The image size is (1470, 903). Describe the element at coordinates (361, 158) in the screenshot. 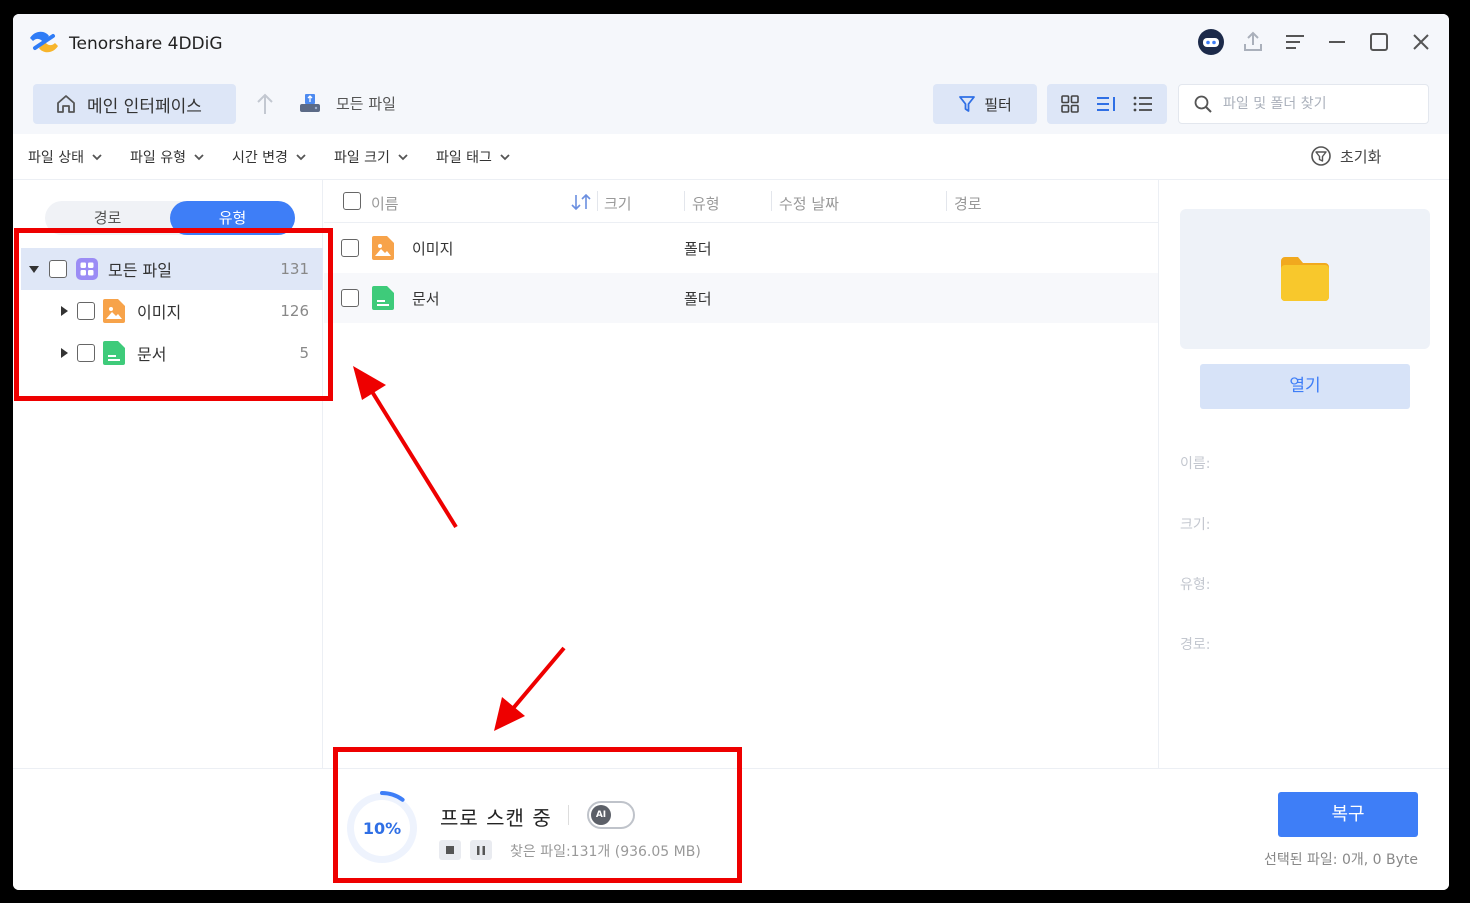

I see `filter-label: 파일 크기` at that location.